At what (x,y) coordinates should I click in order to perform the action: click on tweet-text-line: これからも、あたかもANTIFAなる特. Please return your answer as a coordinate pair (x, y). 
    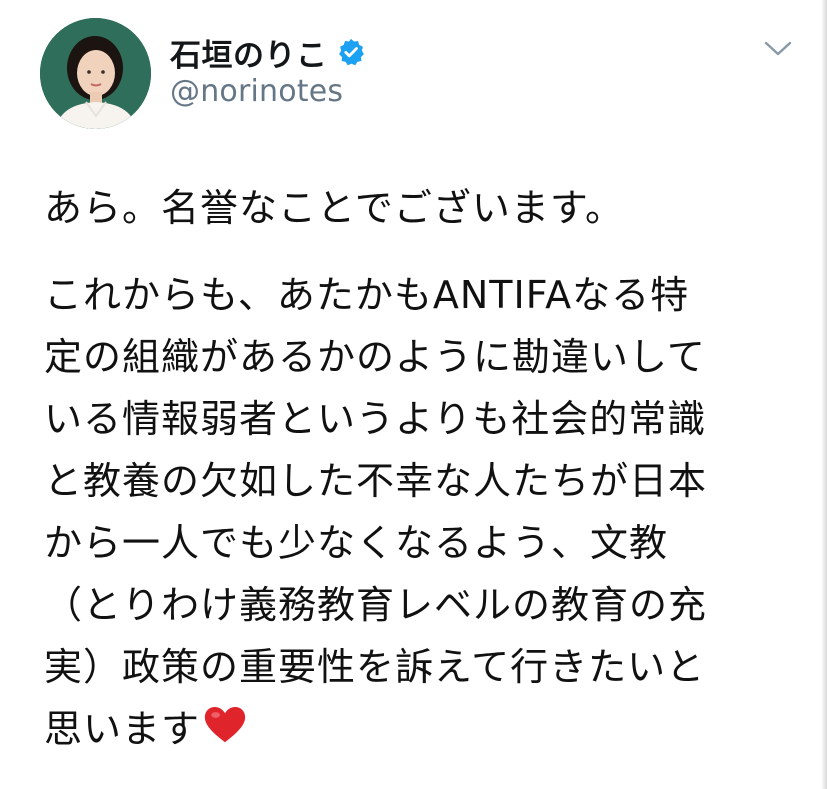
    Looking at the image, I should click on (367, 295).